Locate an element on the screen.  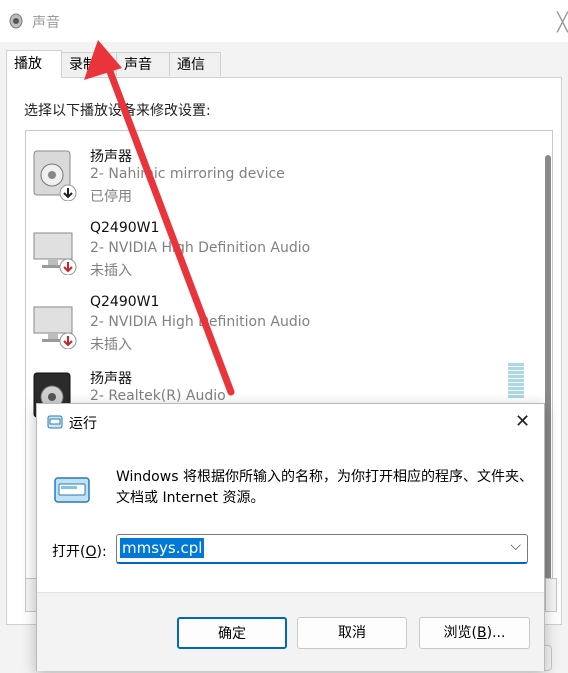
chevron-down-icon: ⌵ is located at coordinates (515, 546).